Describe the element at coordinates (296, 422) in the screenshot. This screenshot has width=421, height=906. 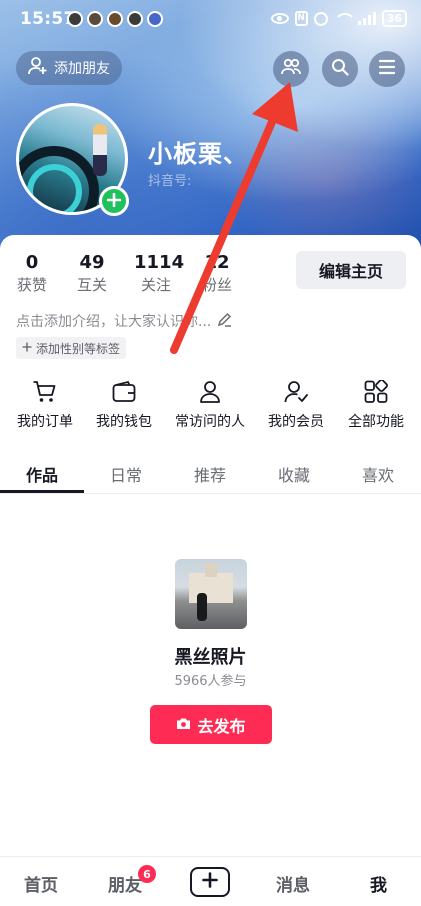
I see `func-label: 我的会员` at that location.